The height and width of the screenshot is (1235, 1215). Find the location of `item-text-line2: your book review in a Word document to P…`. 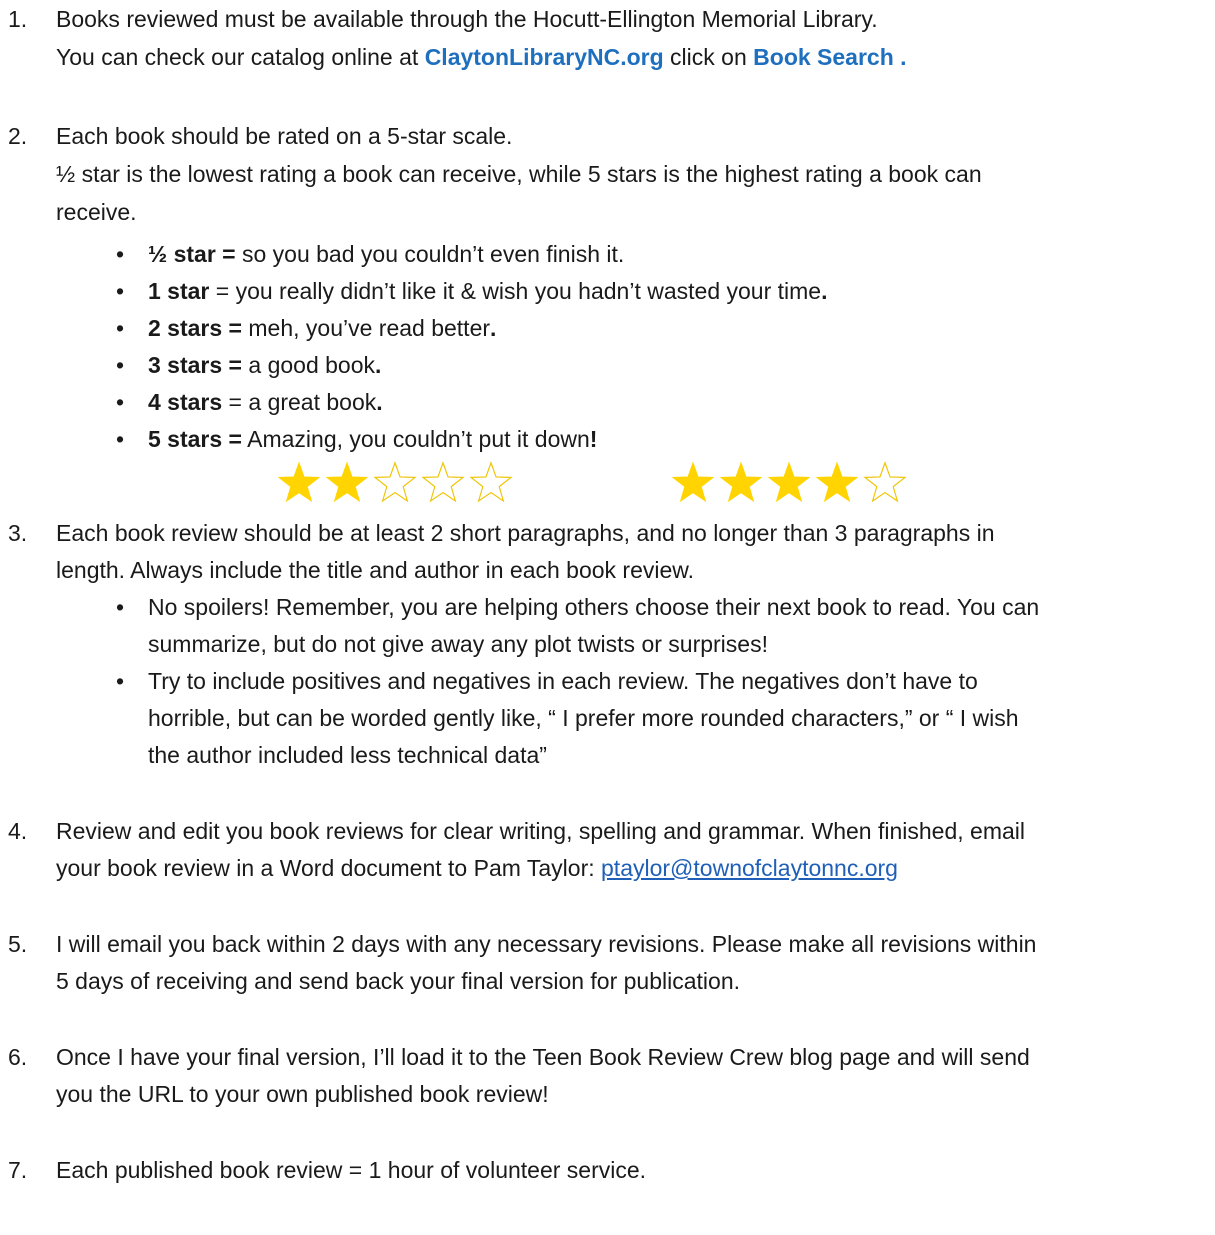

item-text-line2: your book review in a Word document to P… is located at coordinates (477, 868).